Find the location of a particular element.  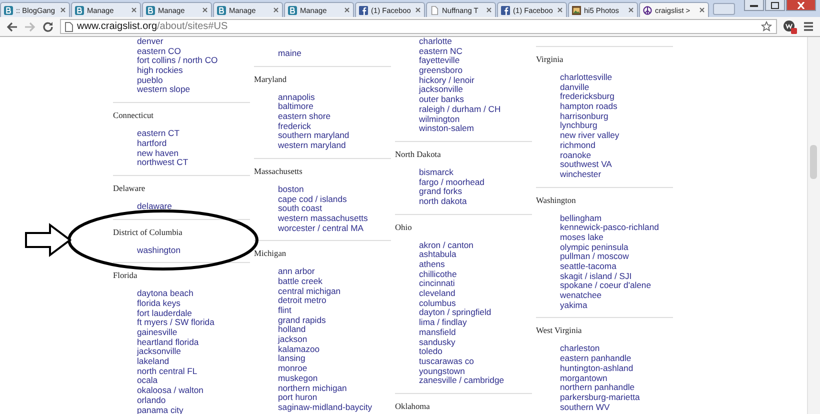

city-link: richmond is located at coordinates (566, 145).